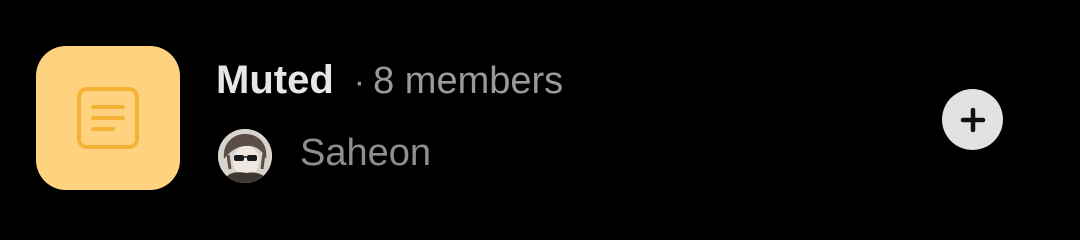 This screenshot has height=240, width=1080. I want to click on group-name: Muted, so click(275, 80).